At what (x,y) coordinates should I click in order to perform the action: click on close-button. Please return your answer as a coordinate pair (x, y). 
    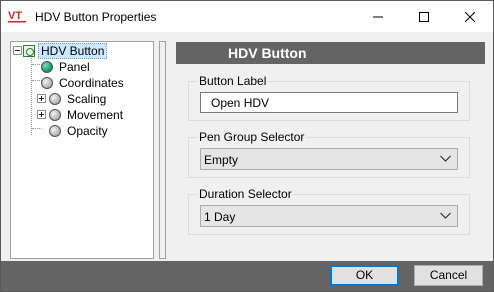
    Looking at the image, I should click on (470, 16).